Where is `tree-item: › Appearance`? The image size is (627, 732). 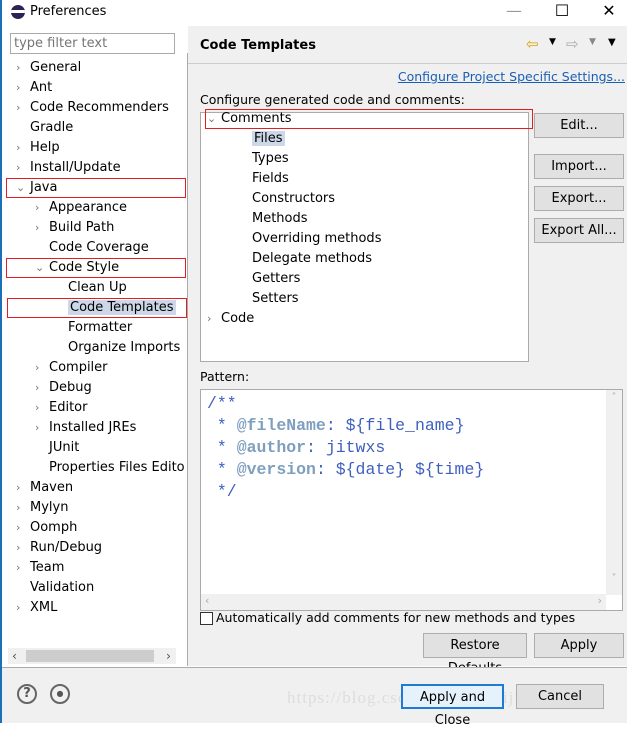
tree-item: › Appearance is located at coordinates (81, 208).